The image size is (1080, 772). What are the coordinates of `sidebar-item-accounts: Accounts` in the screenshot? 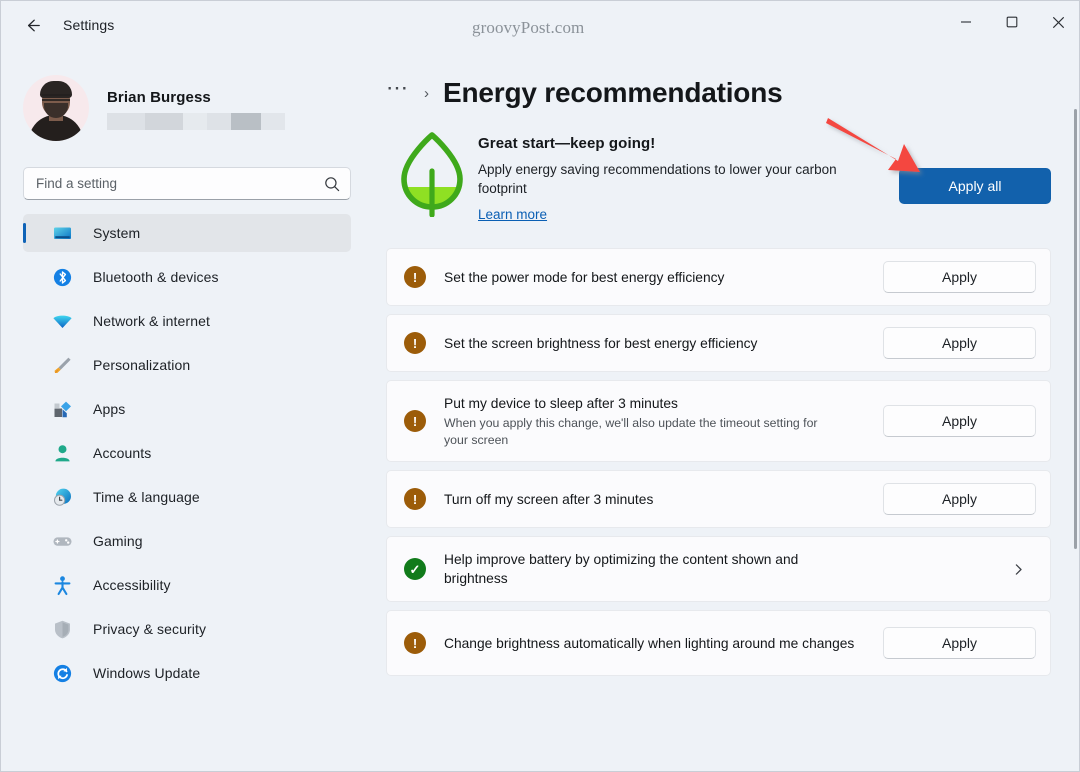 It's located at (187, 453).